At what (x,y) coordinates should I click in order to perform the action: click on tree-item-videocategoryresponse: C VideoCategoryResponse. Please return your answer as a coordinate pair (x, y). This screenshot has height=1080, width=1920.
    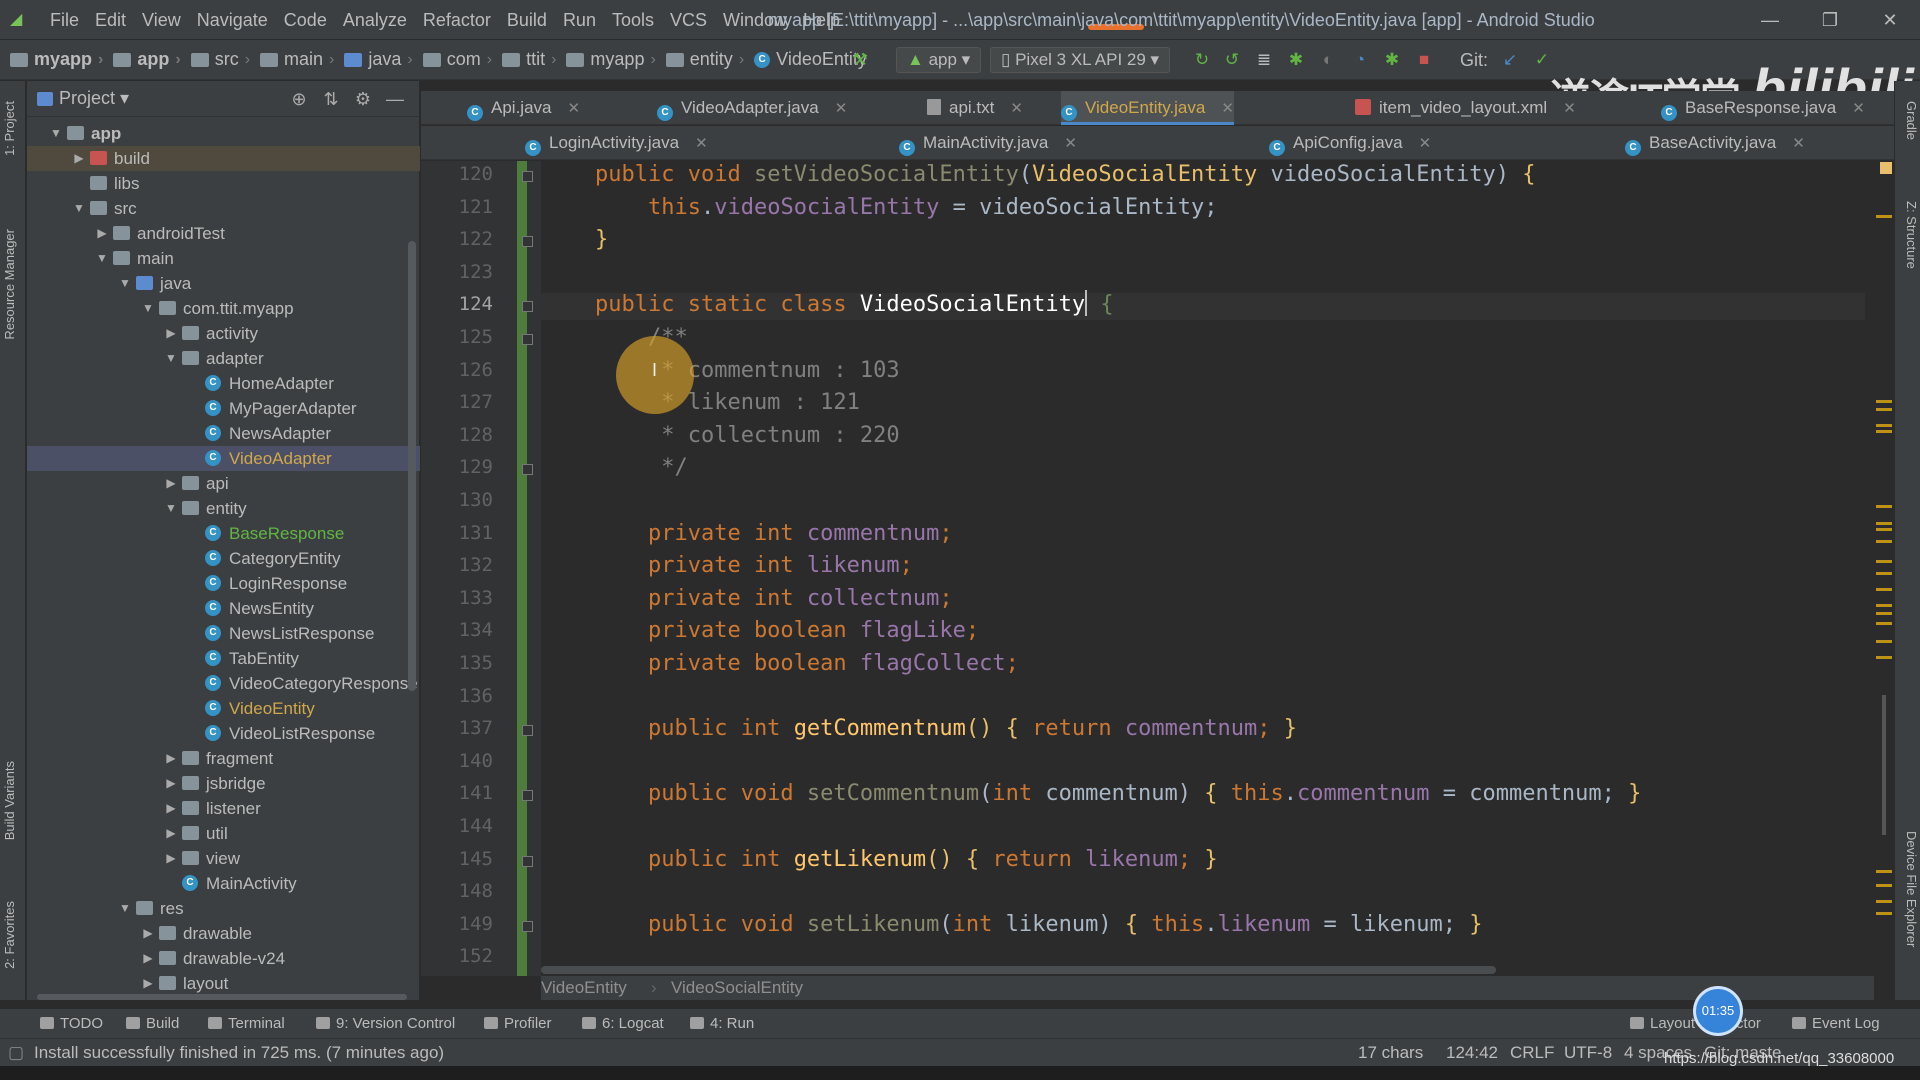
    Looking at the image, I should click on (223, 683).